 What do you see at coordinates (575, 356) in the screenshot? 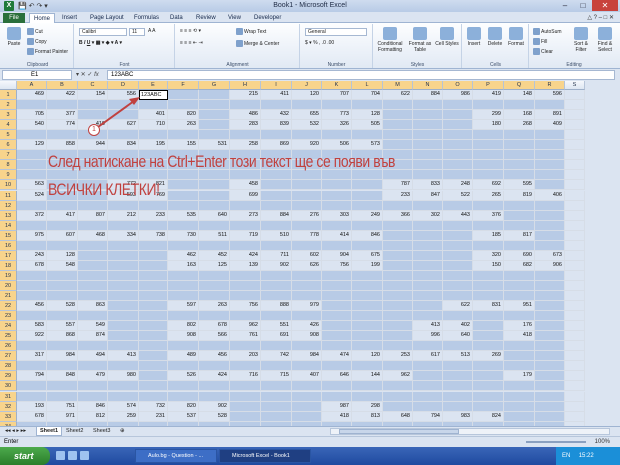
I see `cell-s27` at bounding box center [575, 356].